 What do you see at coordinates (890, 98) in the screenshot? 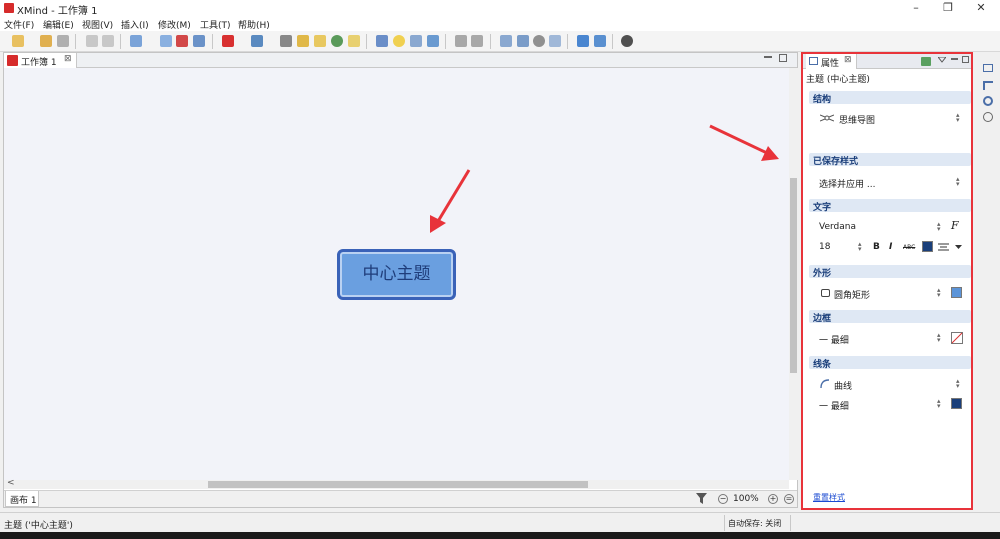
I see `section-structure: 结构` at bounding box center [890, 98].